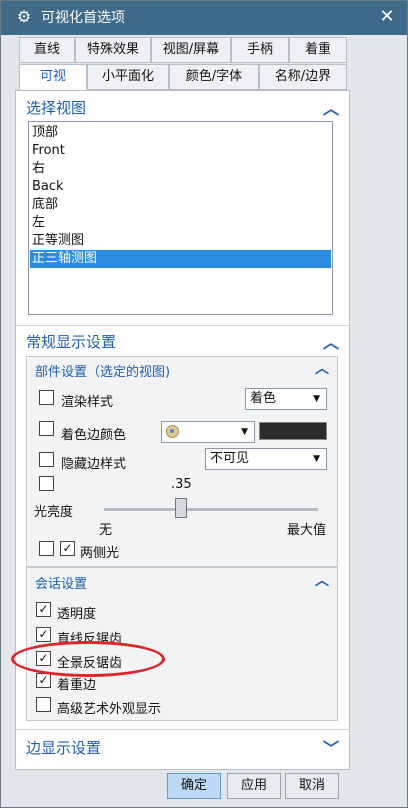 The width and height of the screenshot is (408, 808). I want to click on shaded-edge-color-label: 着色边颜色, so click(94, 435).